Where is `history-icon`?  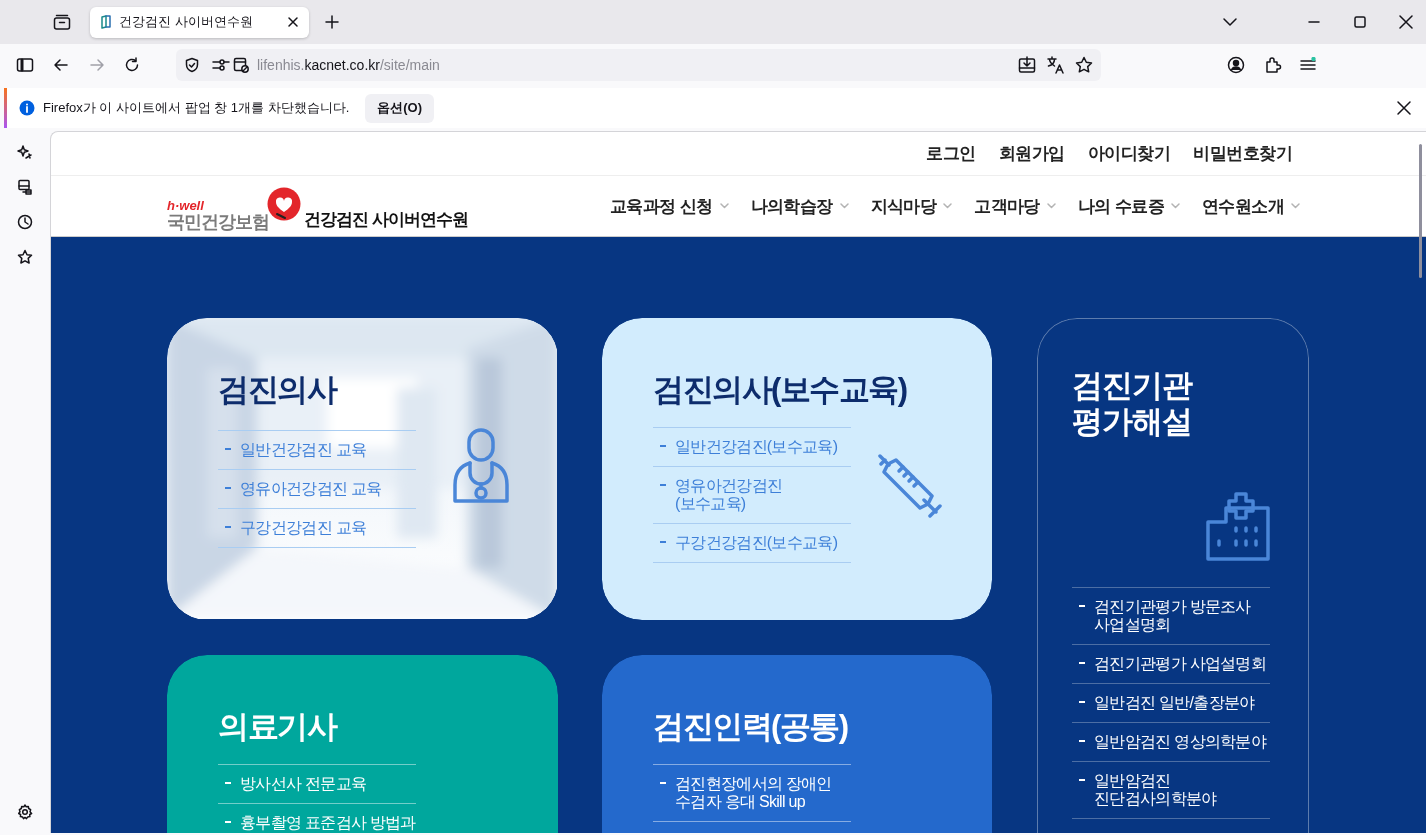 history-icon is located at coordinates (25, 222).